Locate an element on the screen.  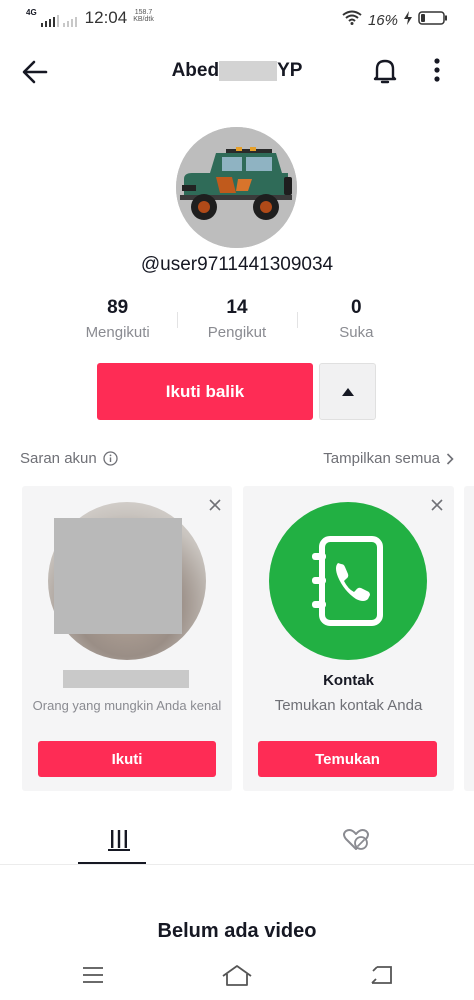
stat-likes: 0 Suka is located at coordinates (356, 321).